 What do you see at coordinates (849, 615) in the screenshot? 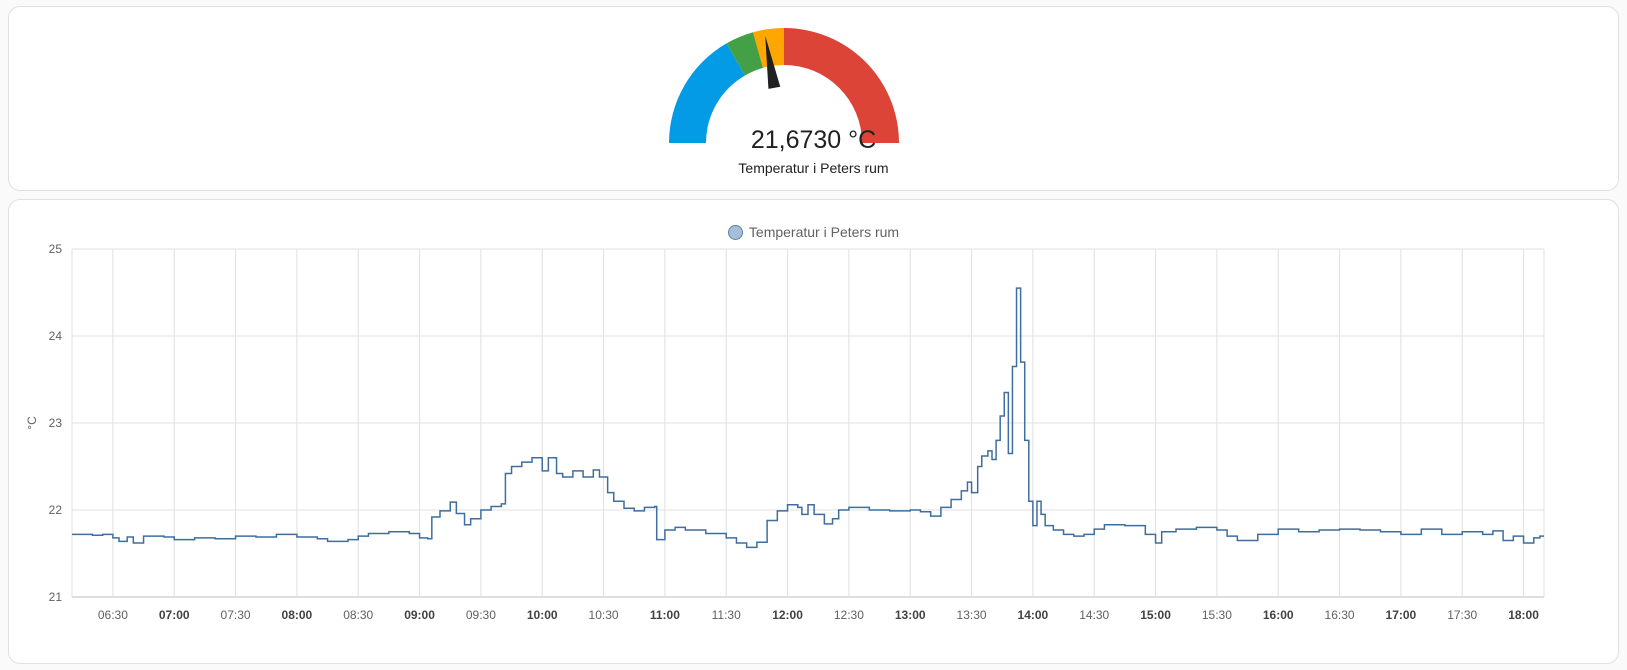
I see `x-tick-label: 12:30` at bounding box center [849, 615].